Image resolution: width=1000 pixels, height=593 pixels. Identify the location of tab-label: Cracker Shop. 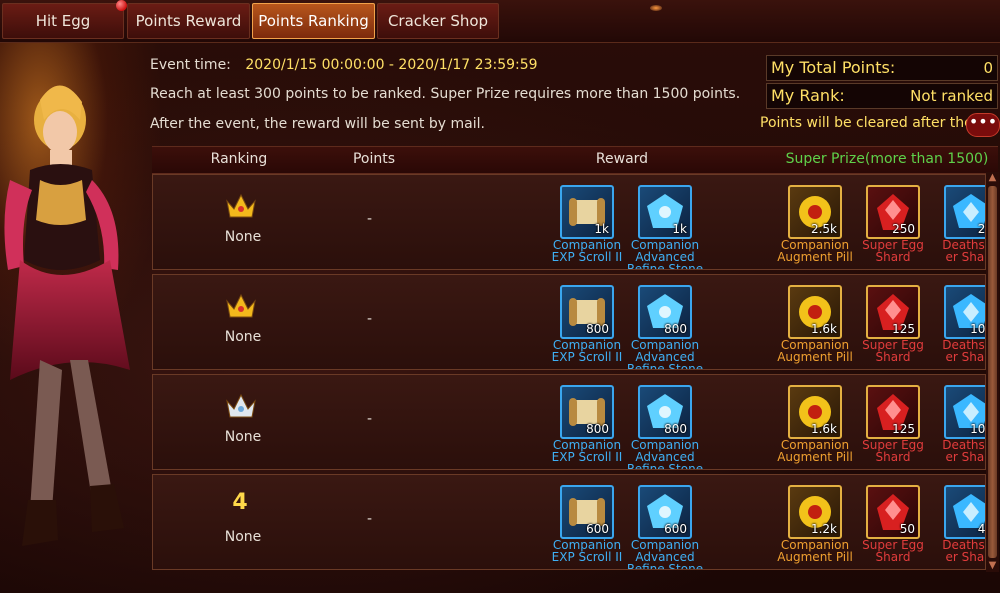
(438, 21).